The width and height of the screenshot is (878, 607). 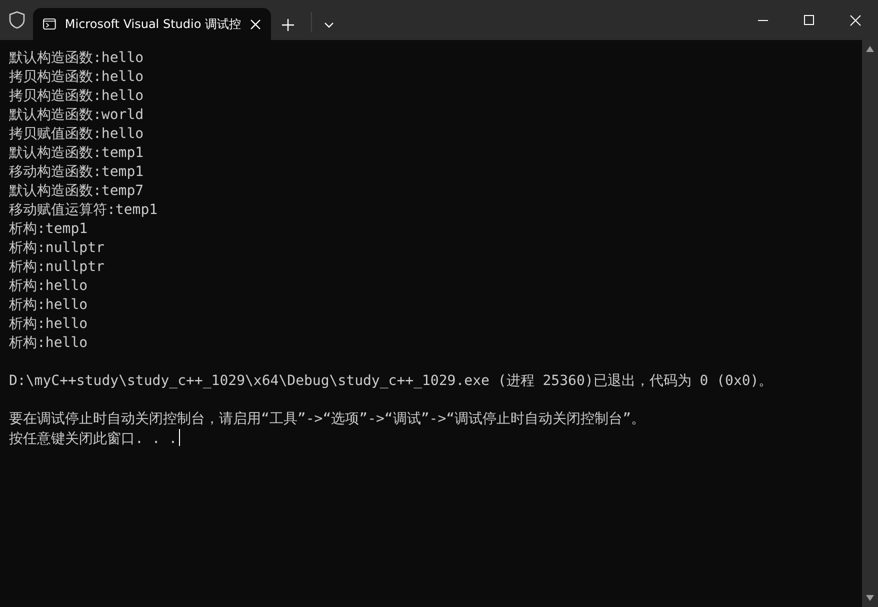 I want to click on console-line: 默认构造函数:temp1, so click(x=76, y=153).